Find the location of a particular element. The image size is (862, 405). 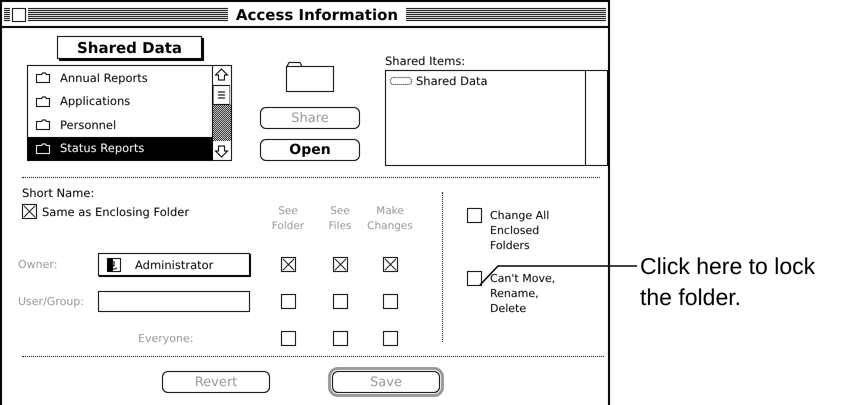

row-label: Owner: is located at coordinates (38, 264).